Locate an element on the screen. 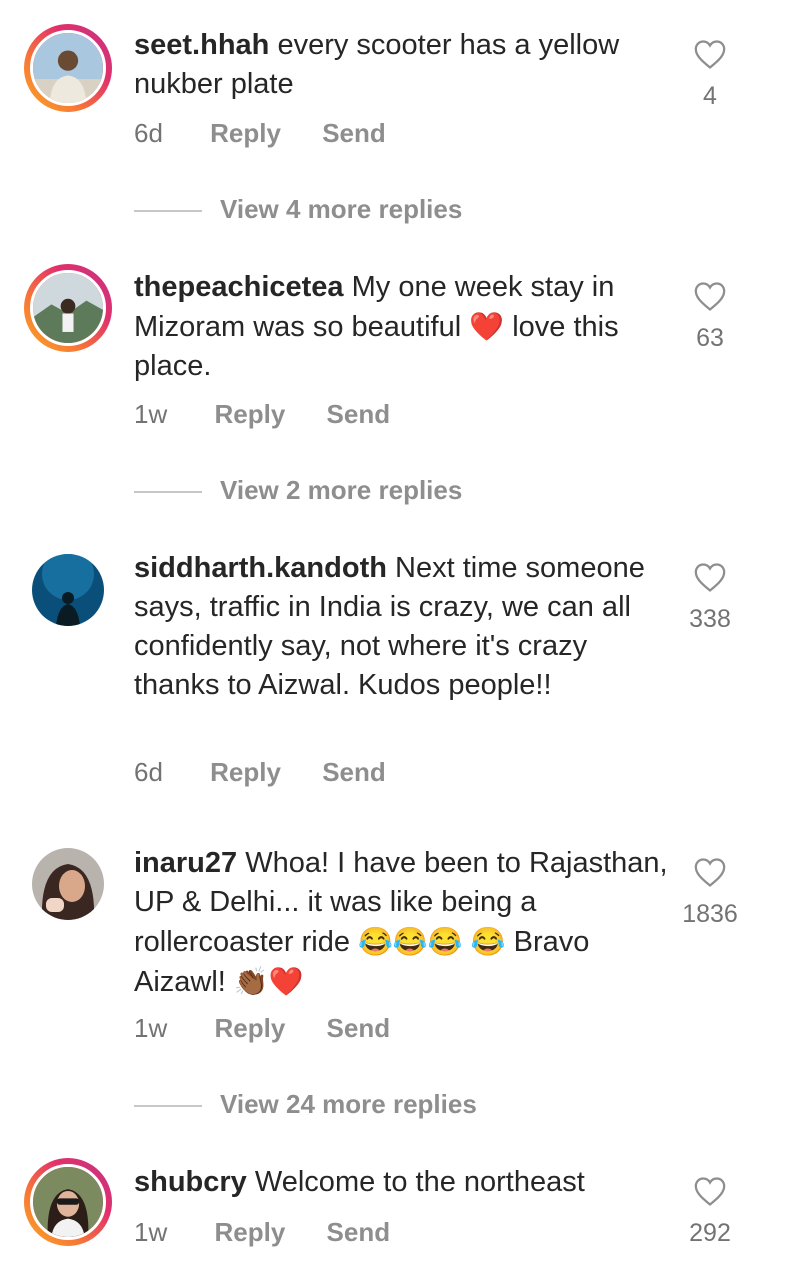 The height and width of the screenshot is (1280, 785). like-count: 338 is located at coordinates (710, 619).